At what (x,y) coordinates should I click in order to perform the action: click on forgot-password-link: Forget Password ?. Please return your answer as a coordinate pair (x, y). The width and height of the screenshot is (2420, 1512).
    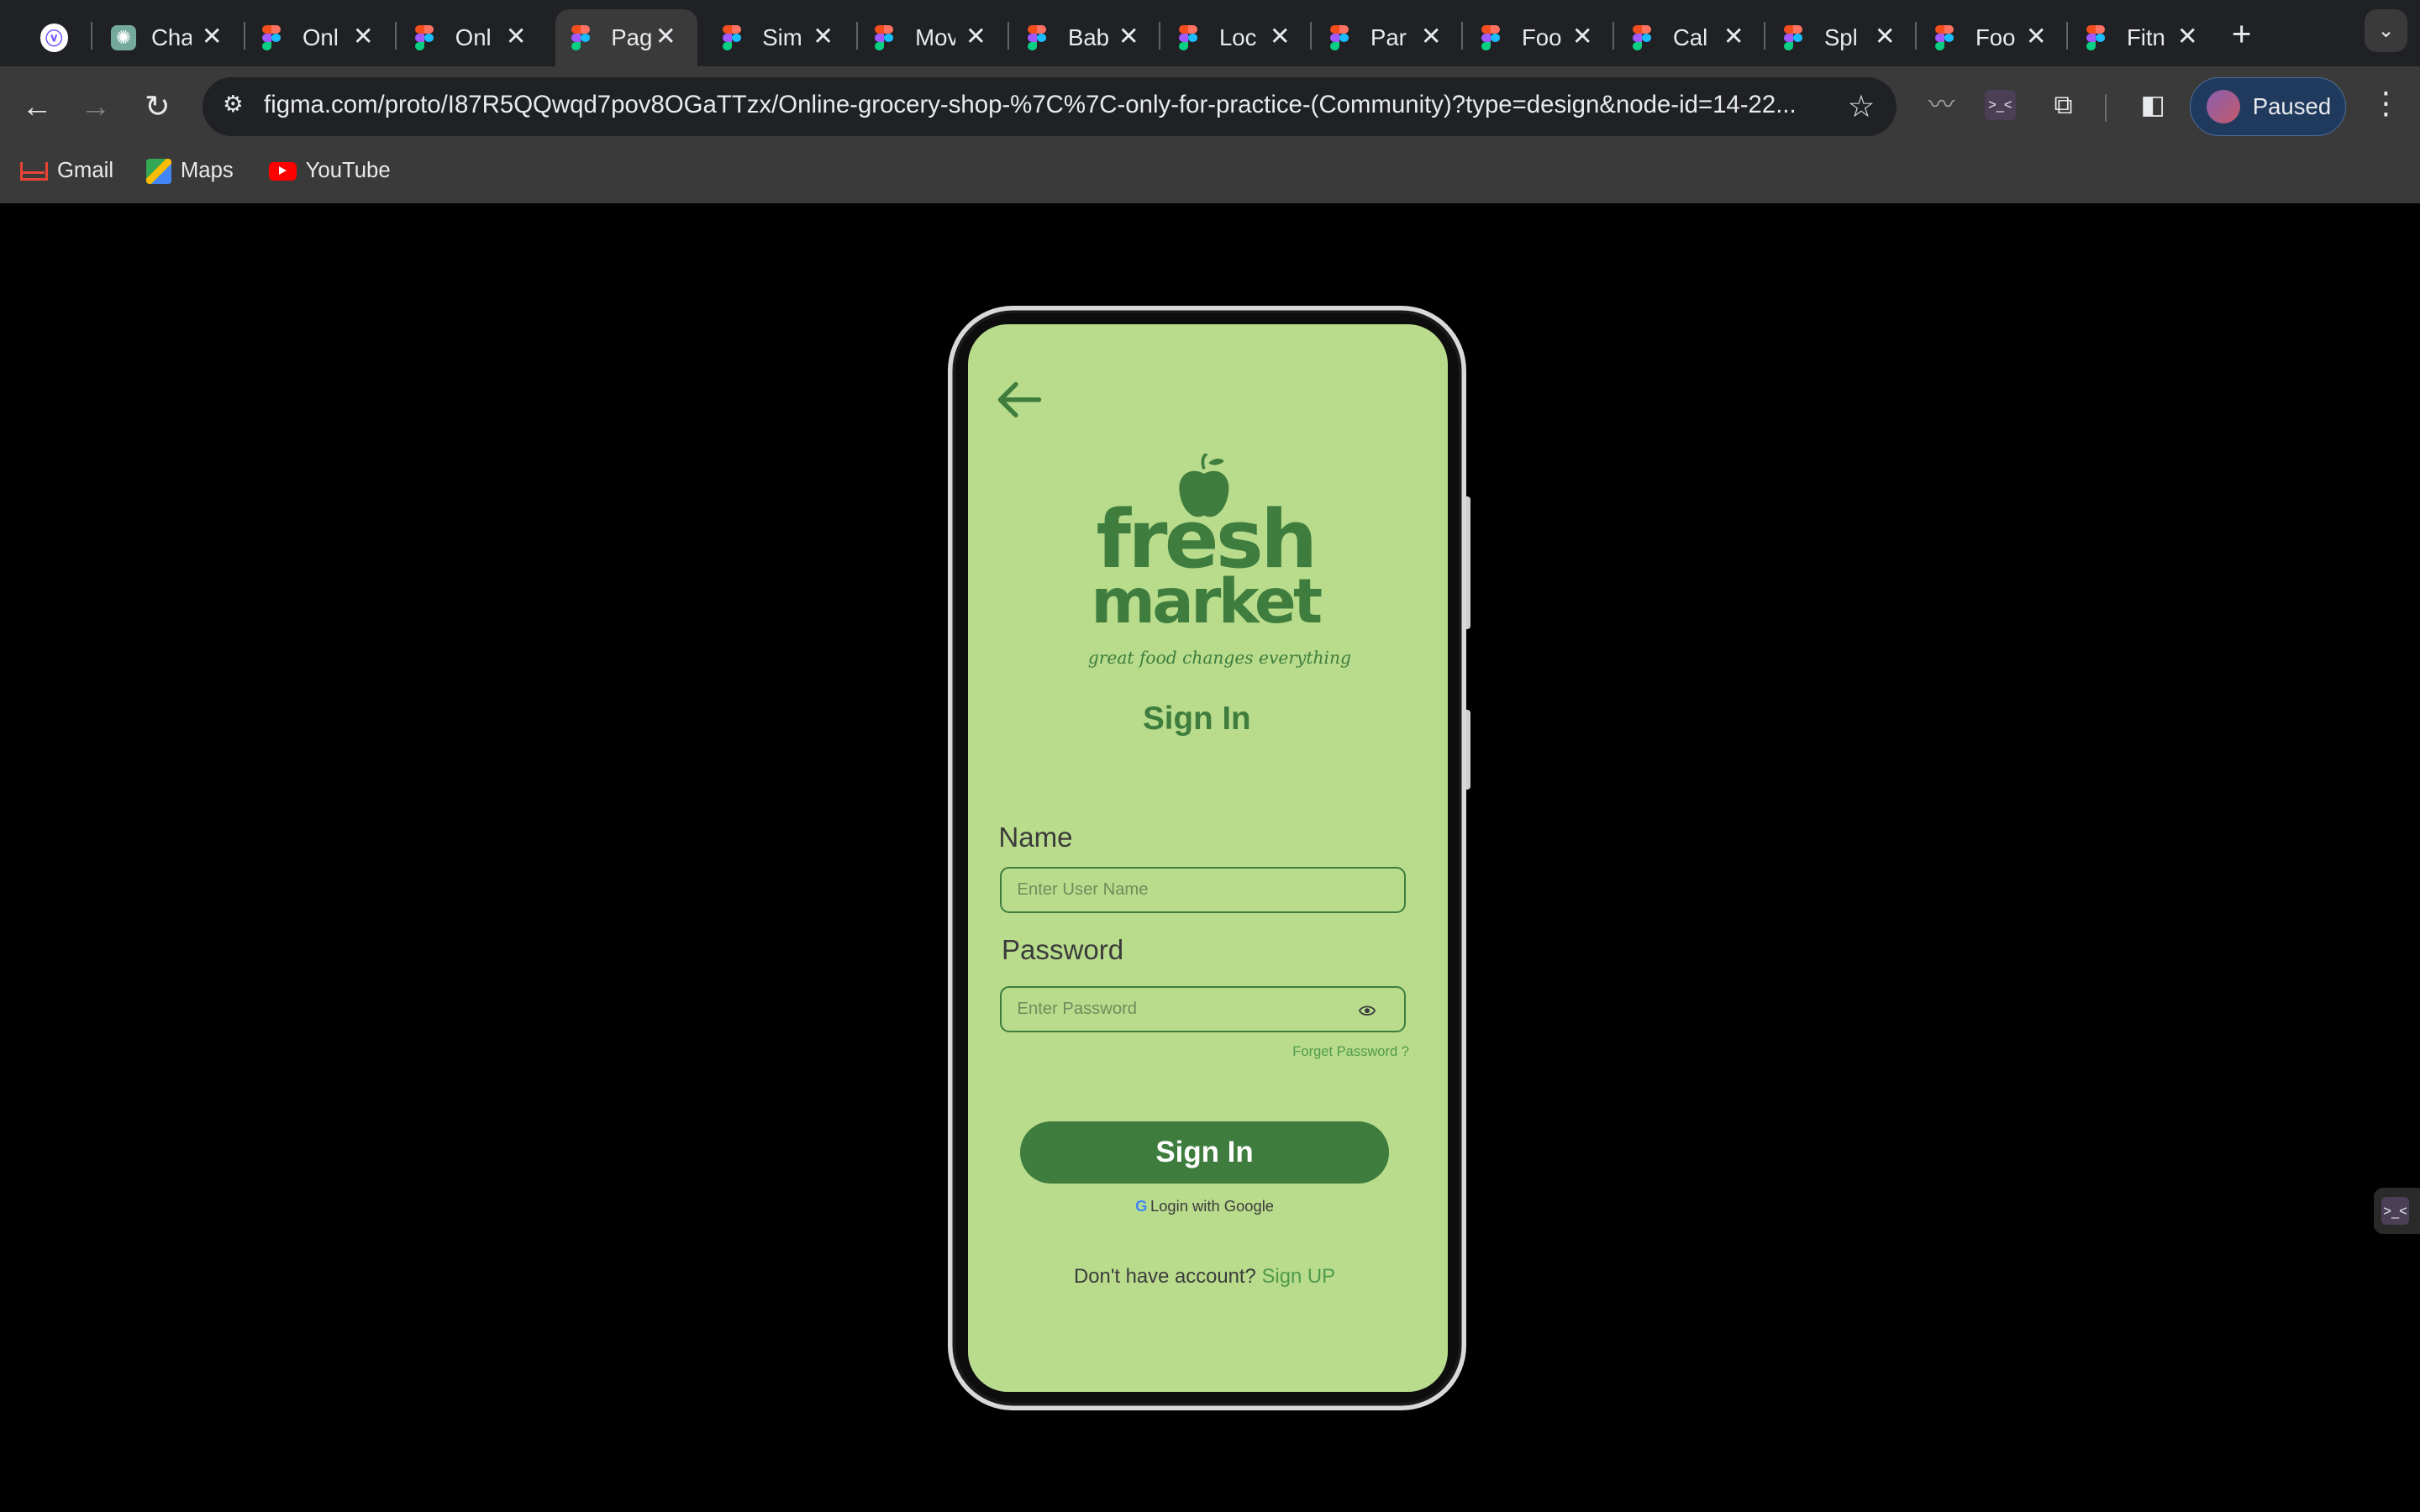
    Looking at the image, I should click on (1350, 1051).